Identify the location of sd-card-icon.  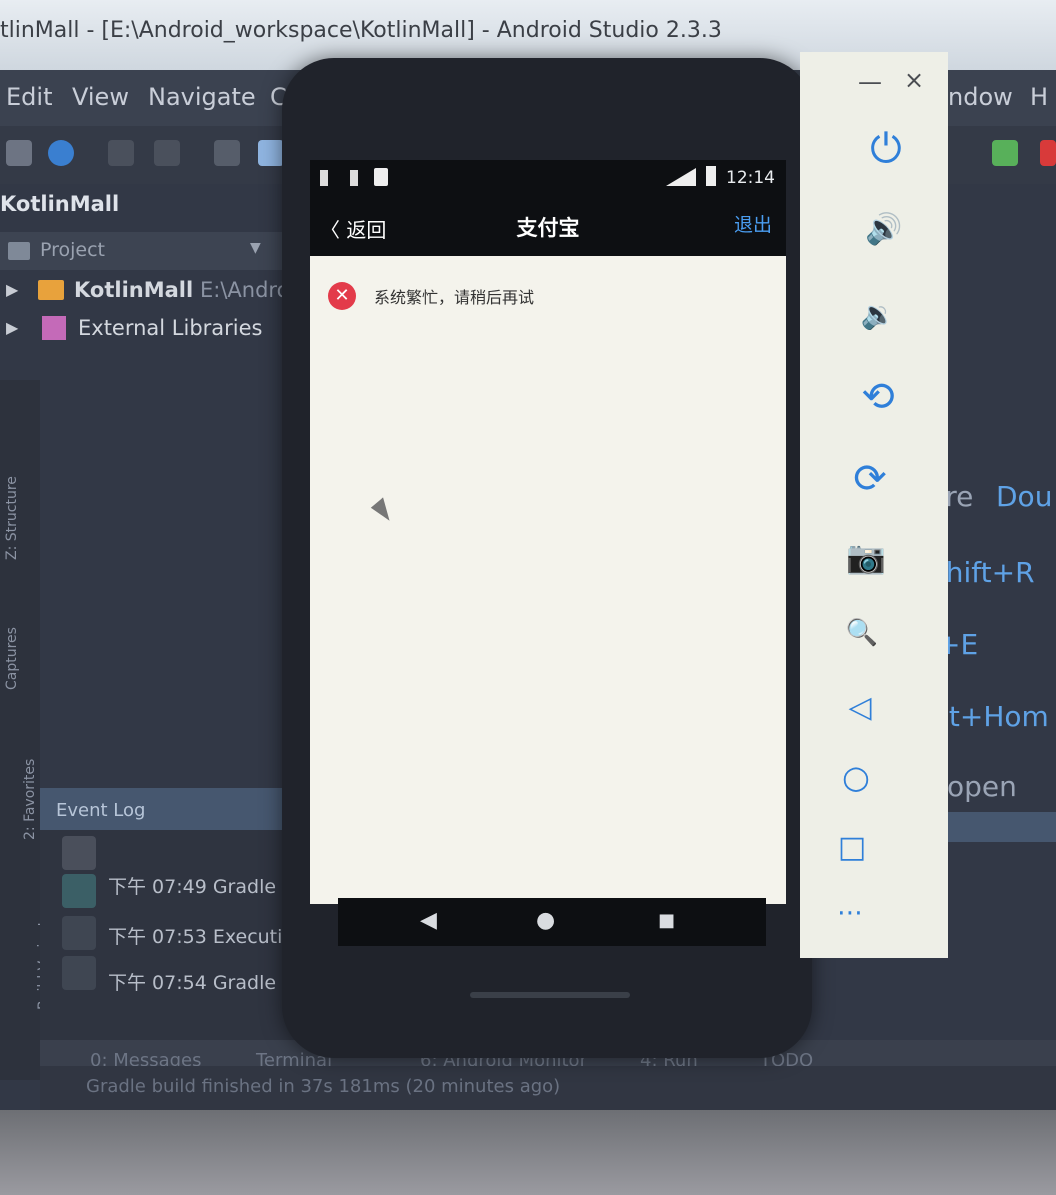
(381, 177).